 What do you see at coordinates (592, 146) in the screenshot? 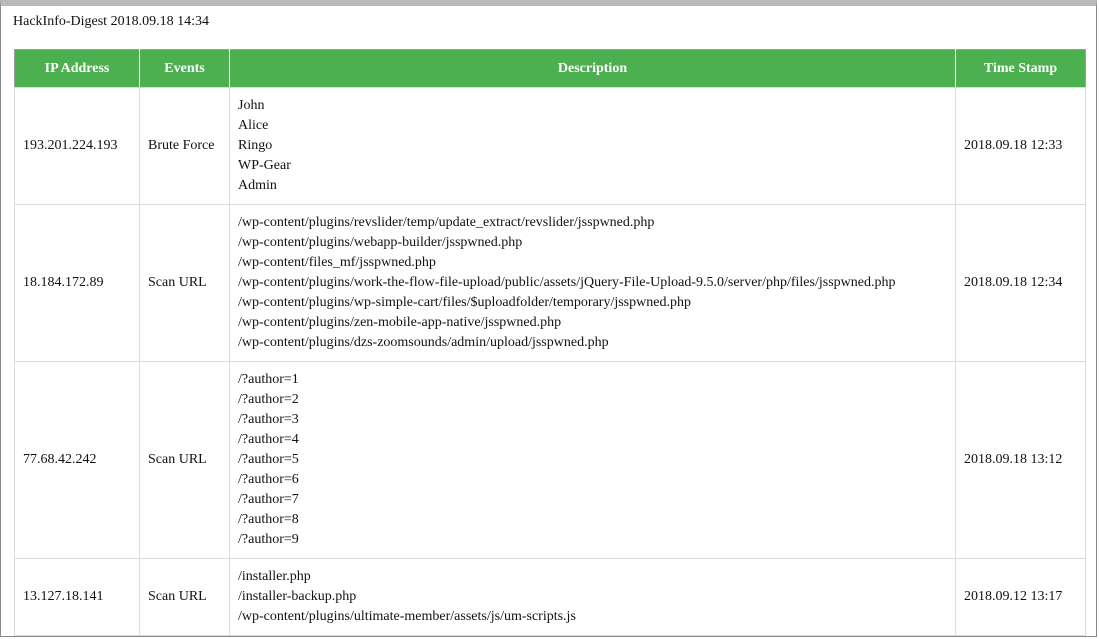
I see `cell-description: John Alice Ringo WP-Gear Admin` at bounding box center [592, 146].